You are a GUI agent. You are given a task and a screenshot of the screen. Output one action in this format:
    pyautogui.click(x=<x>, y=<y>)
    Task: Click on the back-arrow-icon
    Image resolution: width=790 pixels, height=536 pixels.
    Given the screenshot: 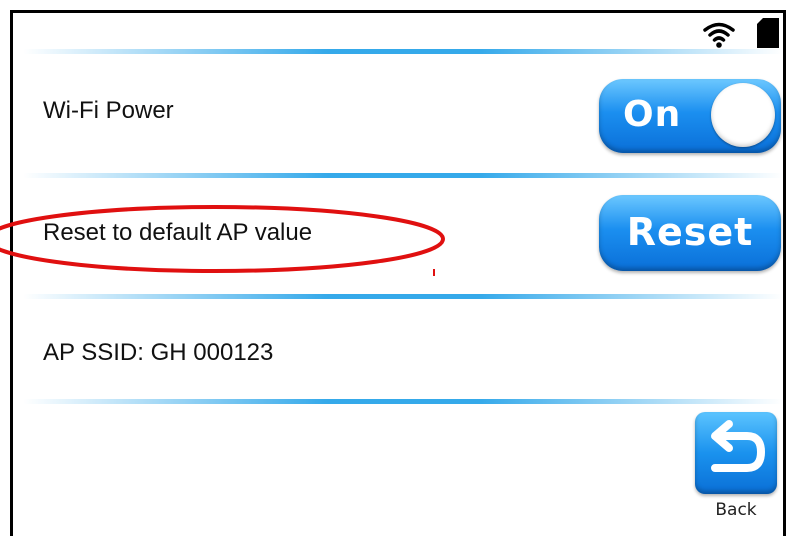 What is the action you would take?
    pyautogui.click(x=738, y=446)
    